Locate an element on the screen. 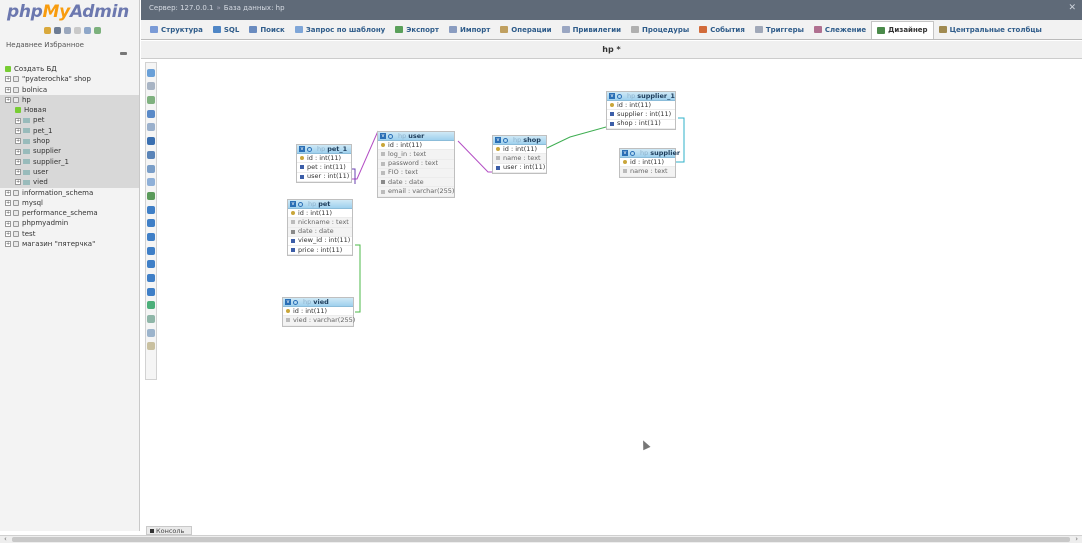 This screenshot has height=543, width=1082. move-menu-icon is located at coordinates (151, 332).